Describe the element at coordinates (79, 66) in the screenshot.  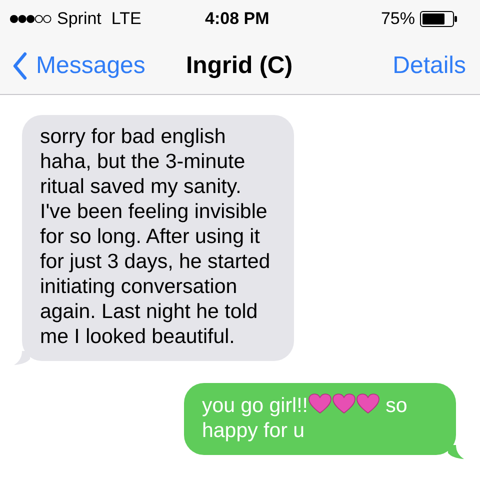
I see `back-button: Messages` at that location.